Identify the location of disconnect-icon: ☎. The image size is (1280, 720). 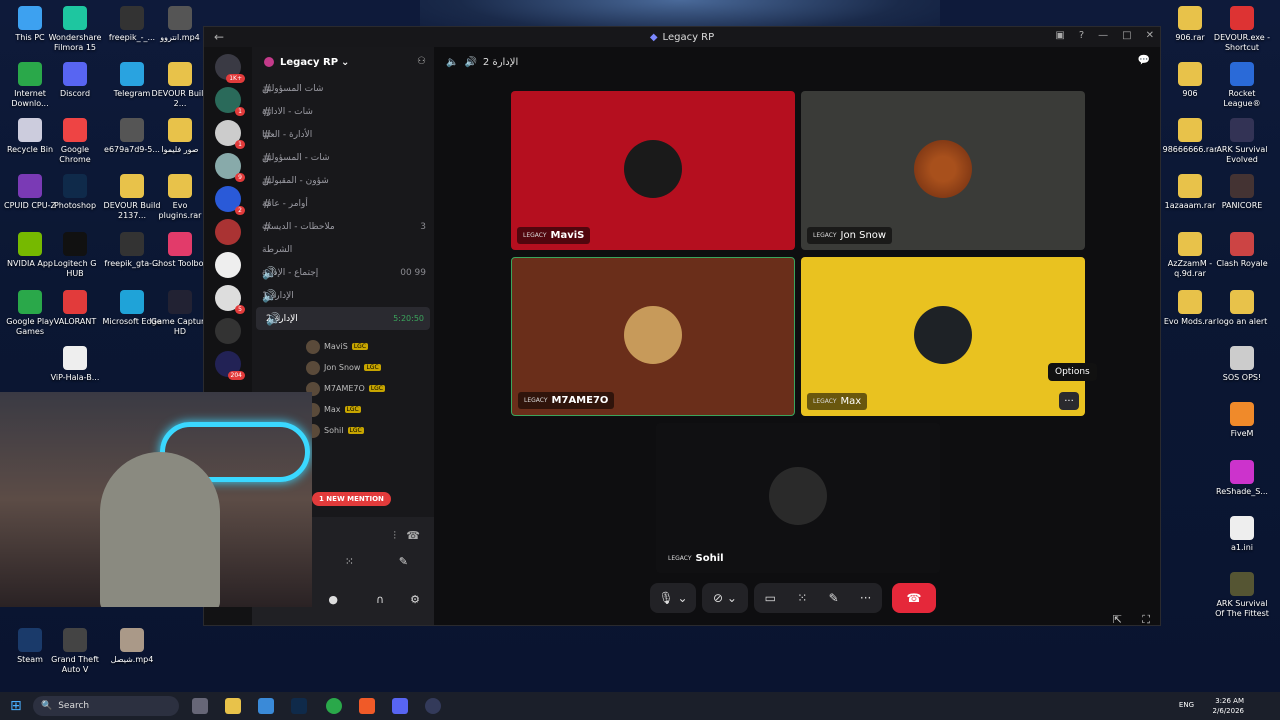
(413, 535).